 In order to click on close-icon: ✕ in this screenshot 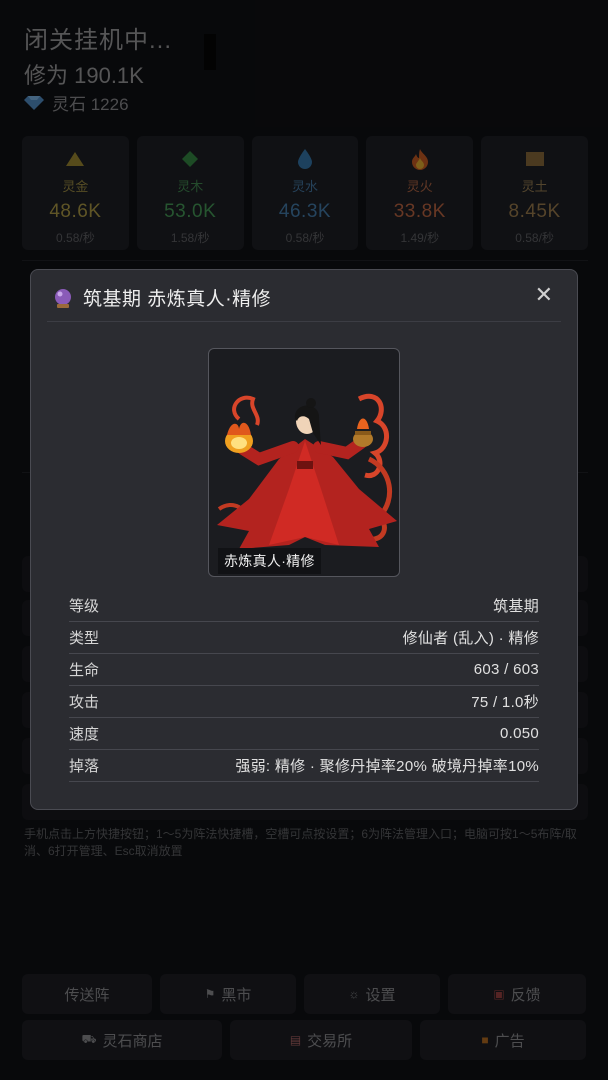, I will do `click(544, 295)`.